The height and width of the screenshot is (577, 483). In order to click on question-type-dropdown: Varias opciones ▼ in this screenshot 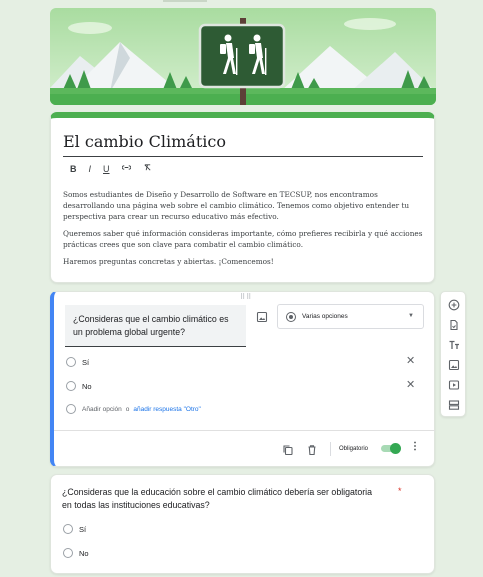, I will do `click(350, 316)`.